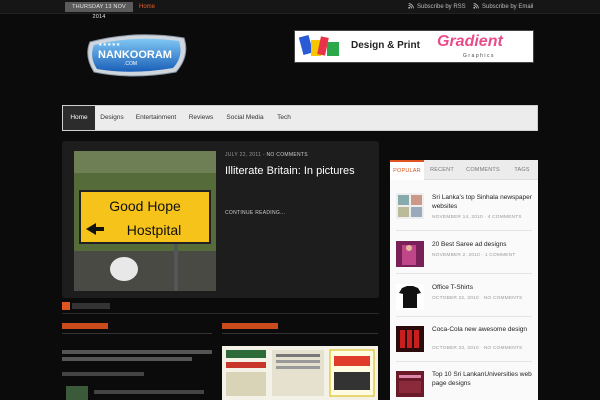 Image resolution: width=600 pixels, height=400 pixels. Describe the element at coordinates (250, 326) in the screenshot. I see `column-heading-right` at that location.